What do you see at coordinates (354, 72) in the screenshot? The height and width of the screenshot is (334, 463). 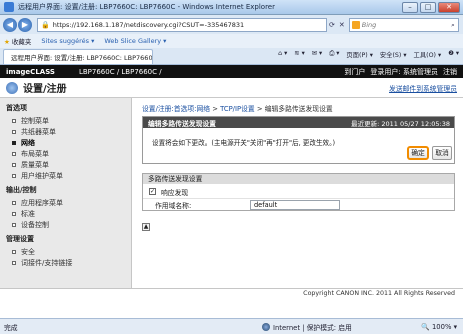 I see `portal-link: 到门户` at bounding box center [354, 72].